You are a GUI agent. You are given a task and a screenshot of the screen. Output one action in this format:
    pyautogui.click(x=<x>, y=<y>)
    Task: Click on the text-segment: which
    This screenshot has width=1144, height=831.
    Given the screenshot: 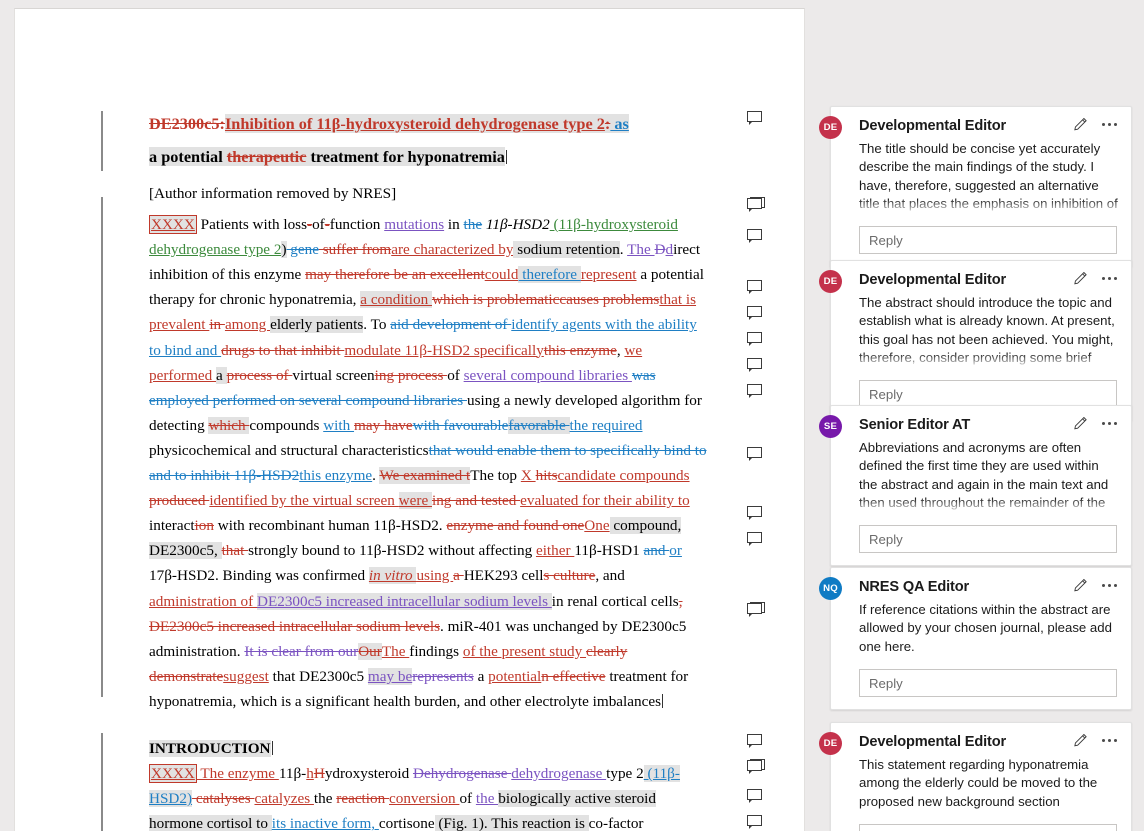 What is the action you would take?
    pyautogui.click(x=229, y=425)
    